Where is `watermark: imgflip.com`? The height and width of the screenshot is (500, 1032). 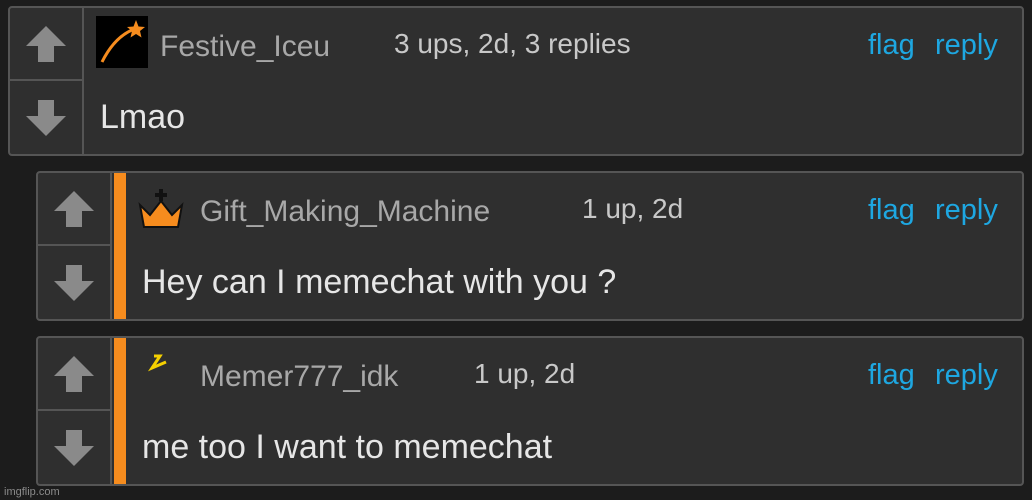
watermark: imgflip.com is located at coordinates (32, 492).